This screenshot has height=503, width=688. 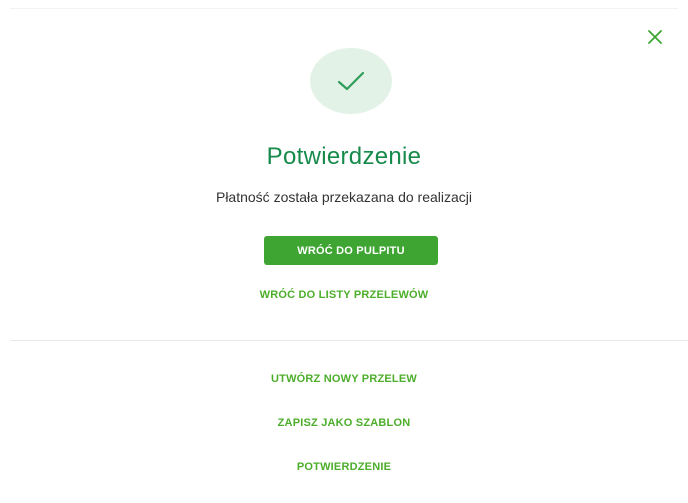 What do you see at coordinates (344, 8) in the screenshot?
I see `top-divider` at bounding box center [344, 8].